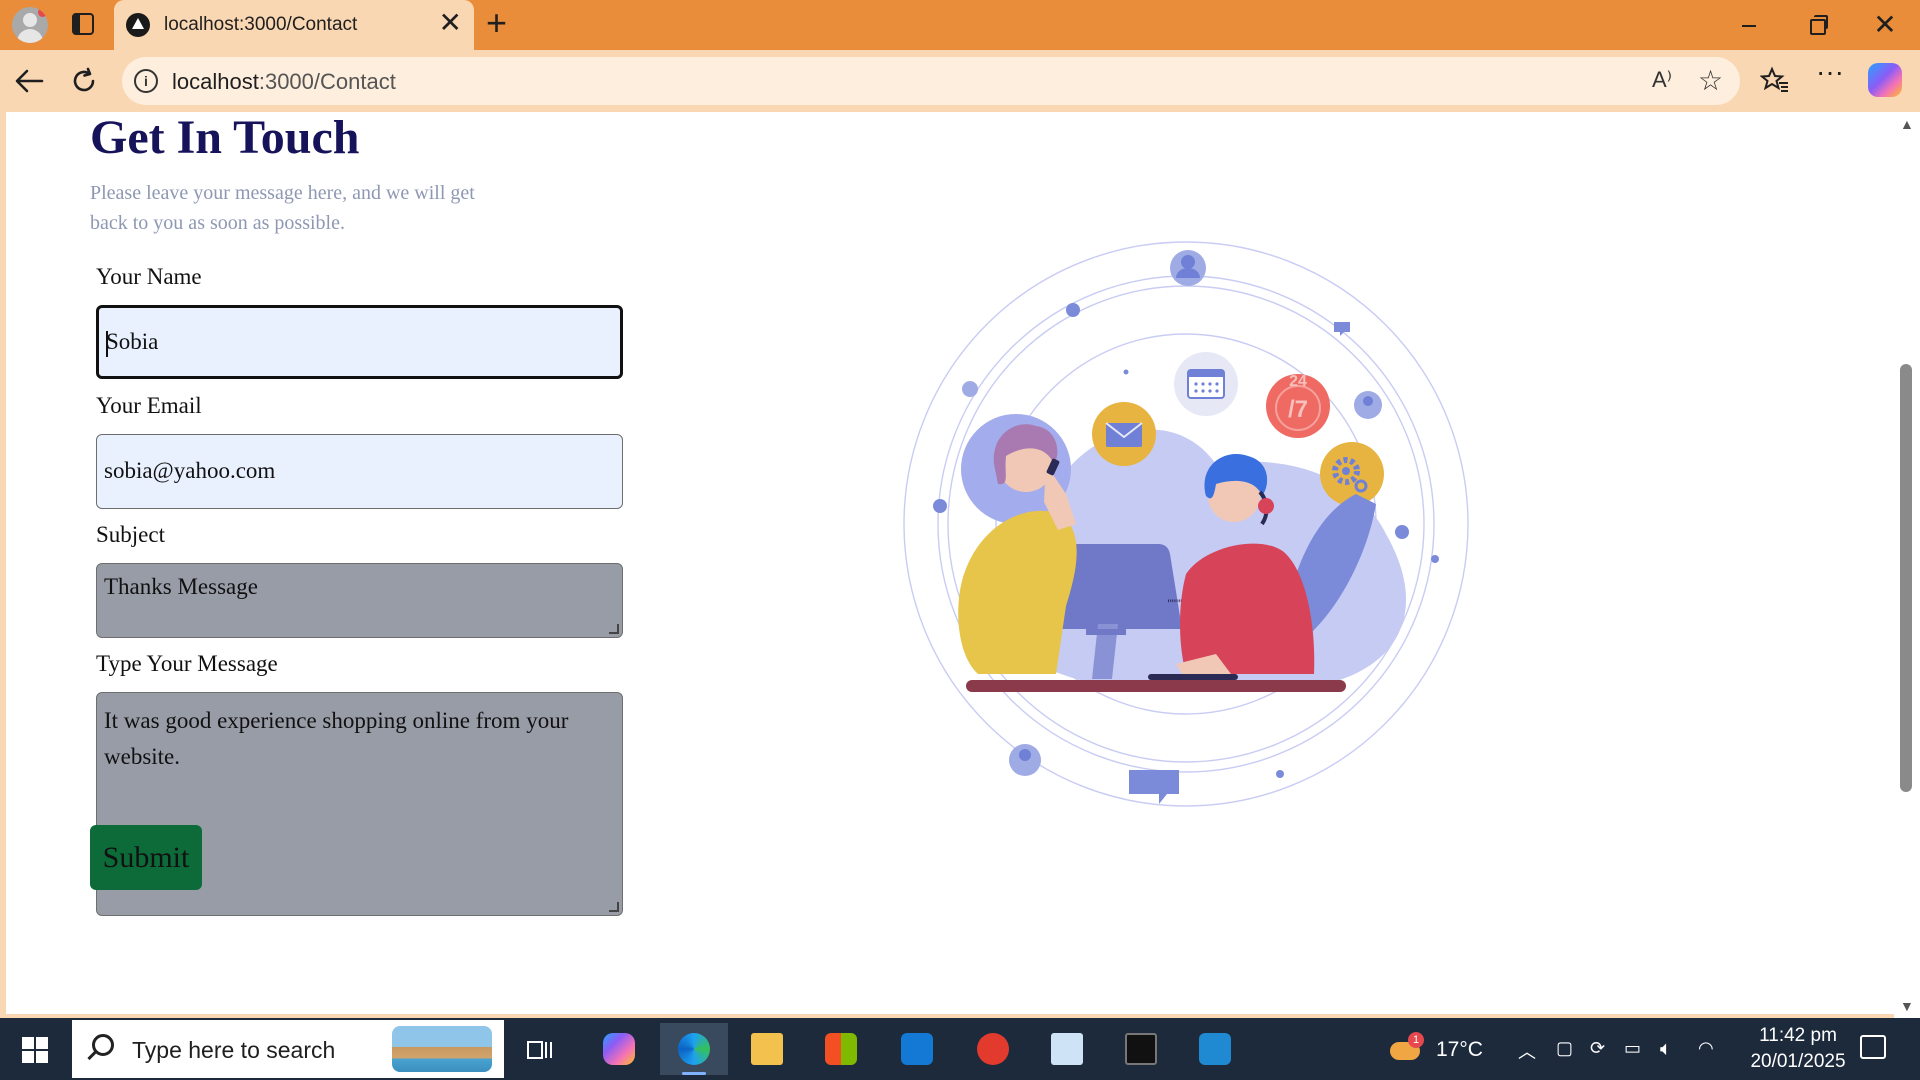 This screenshot has width=1920, height=1080. I want to click on subject-value: Thanks Message, so click(181, 586).